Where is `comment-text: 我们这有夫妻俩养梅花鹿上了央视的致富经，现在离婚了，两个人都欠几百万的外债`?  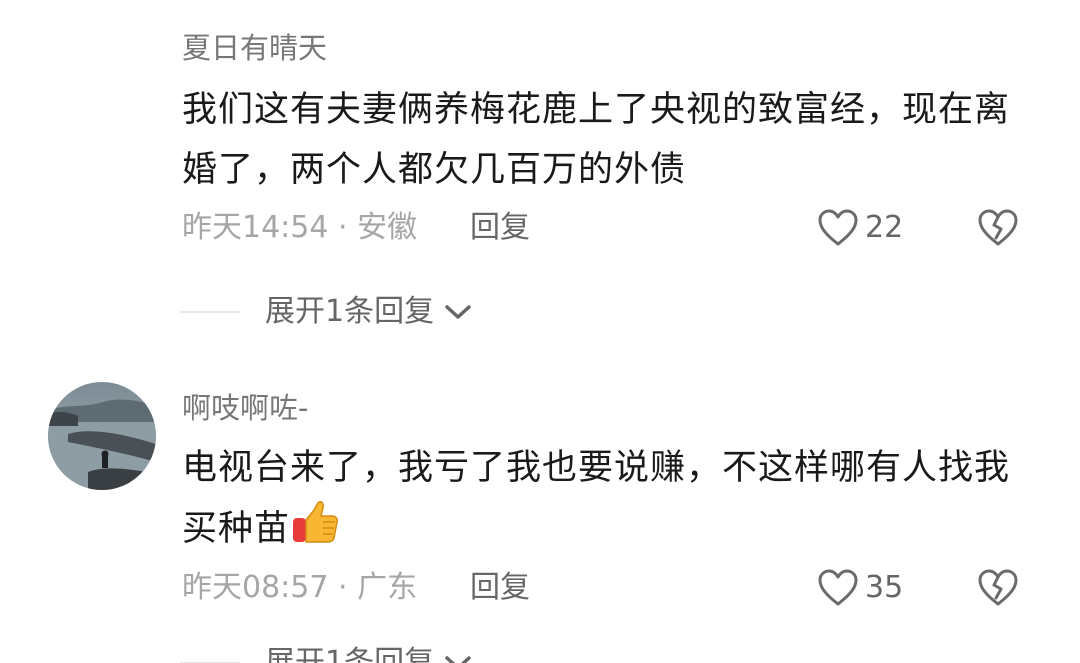
comment-text: 我们这有夫妻俩养梅花鹿上了央视的致富经，现在离婚了，两个人都欠几百万的外债 is located at coordinates (596, 140).